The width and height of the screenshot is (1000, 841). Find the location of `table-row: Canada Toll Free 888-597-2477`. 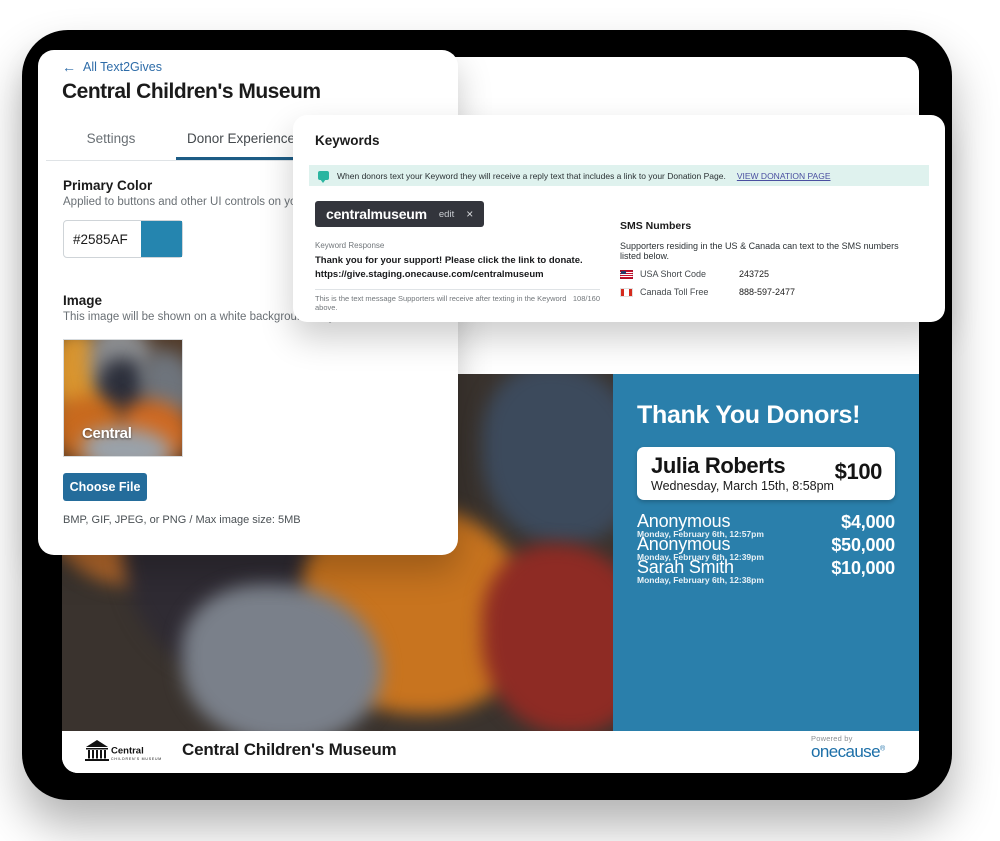

table-row: Canada Toll Free 888-597-2477 is located at coordinates (770, 292).